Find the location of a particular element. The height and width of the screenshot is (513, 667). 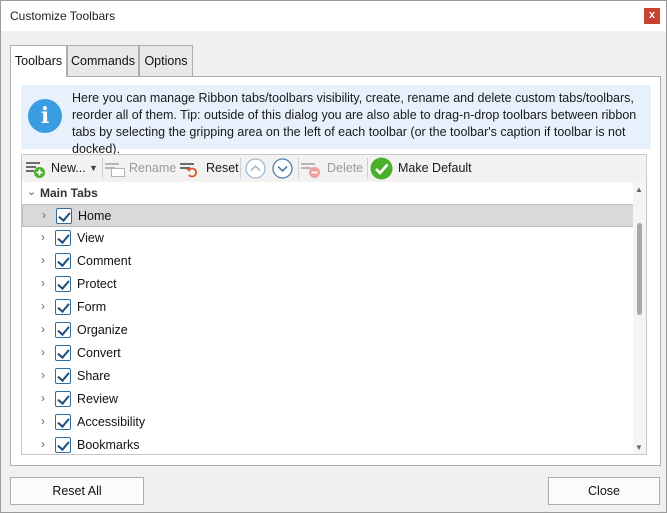

rename-button-label: Rename is located at coordinates (153, 168).